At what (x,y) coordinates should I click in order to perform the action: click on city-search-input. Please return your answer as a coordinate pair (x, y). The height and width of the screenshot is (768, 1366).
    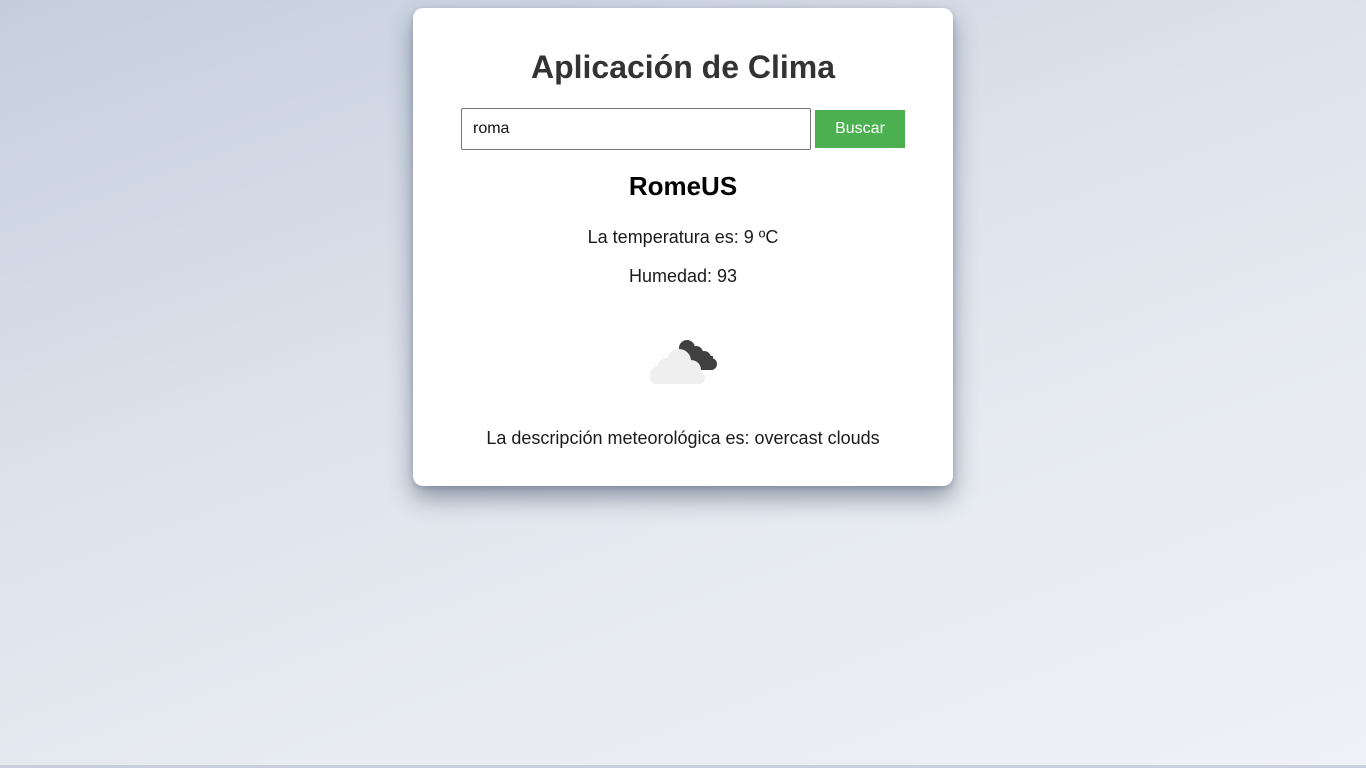
    Looking at the image, I should click on (636, 129).